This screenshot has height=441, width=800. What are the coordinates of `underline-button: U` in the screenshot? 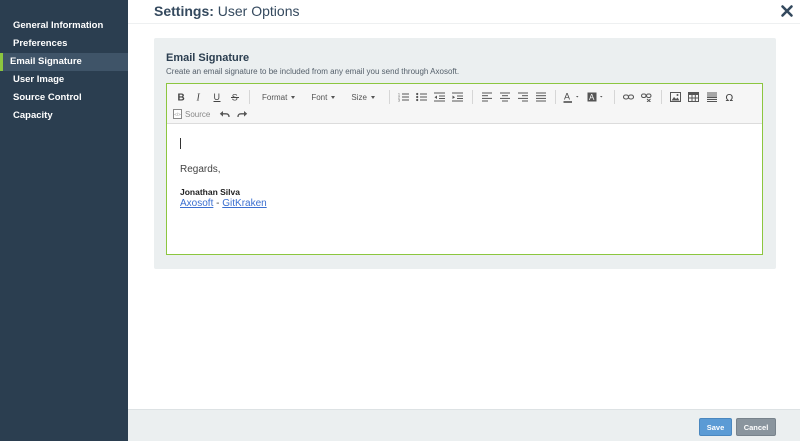 It's located at (217, 97).